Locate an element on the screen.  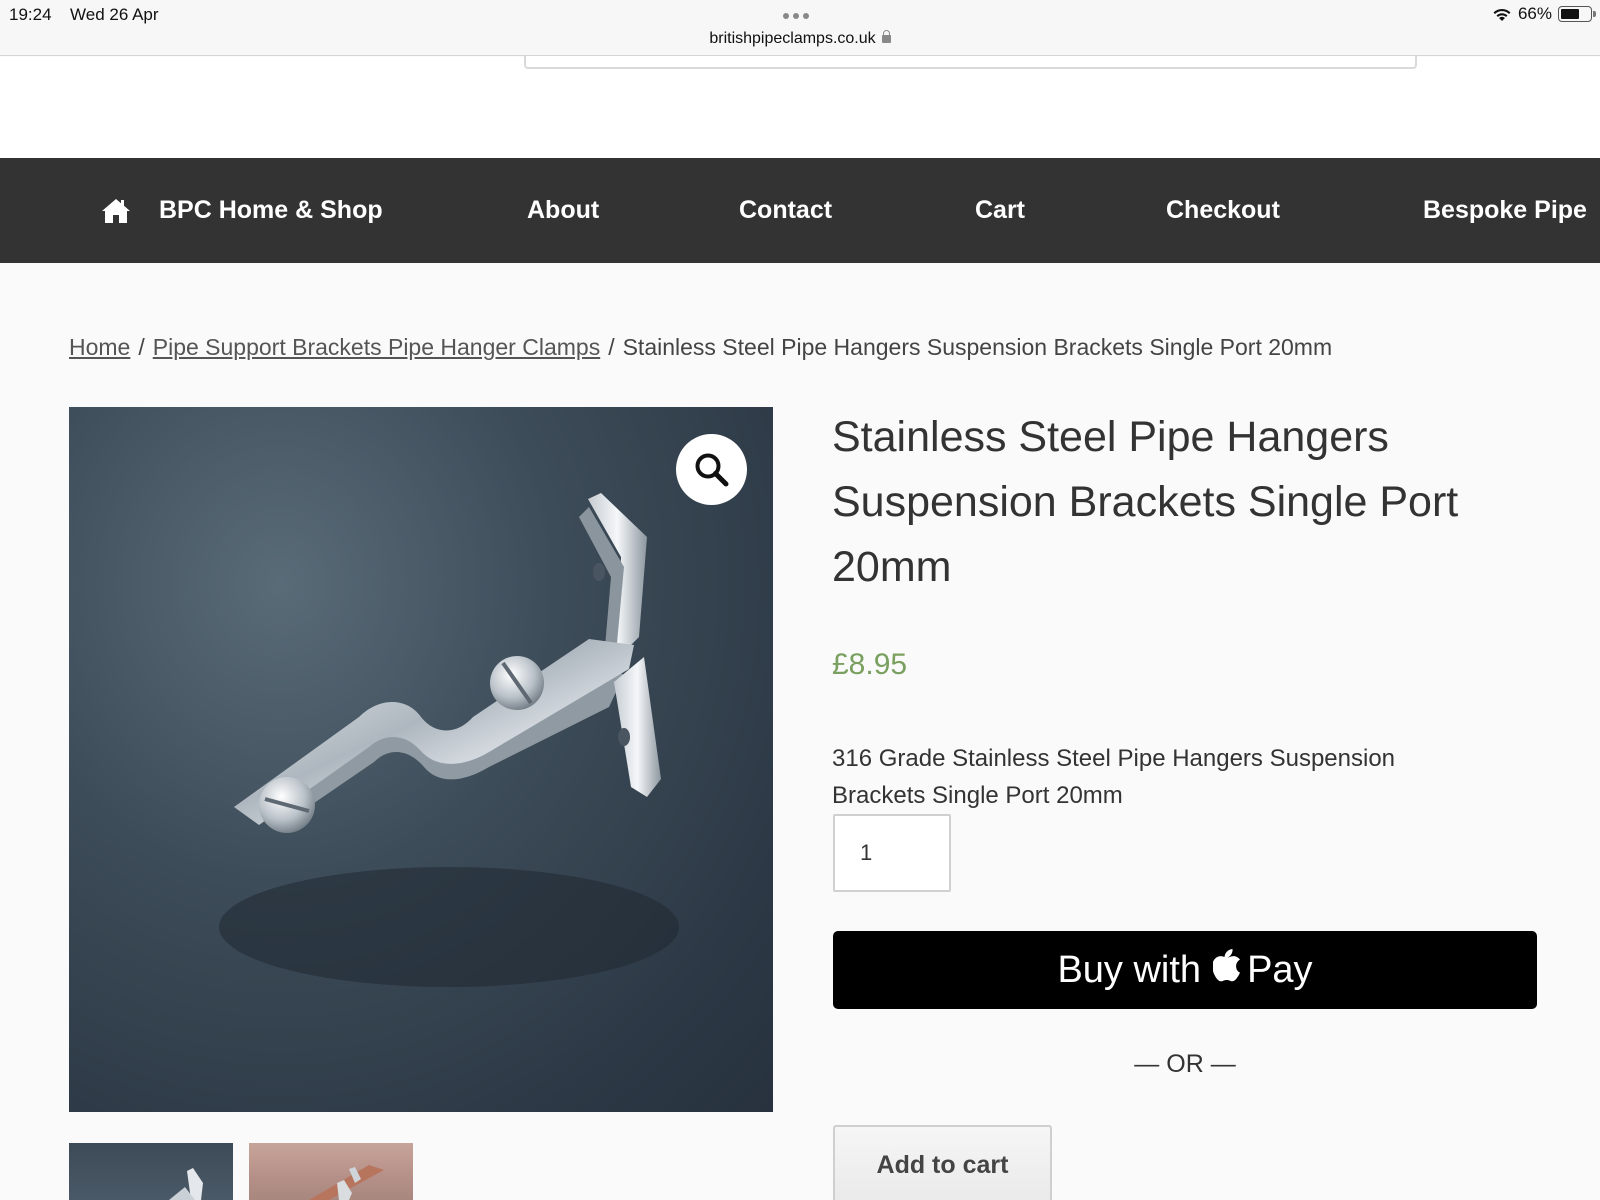
quantity-input: 1 is located at coordinates (892, 853).